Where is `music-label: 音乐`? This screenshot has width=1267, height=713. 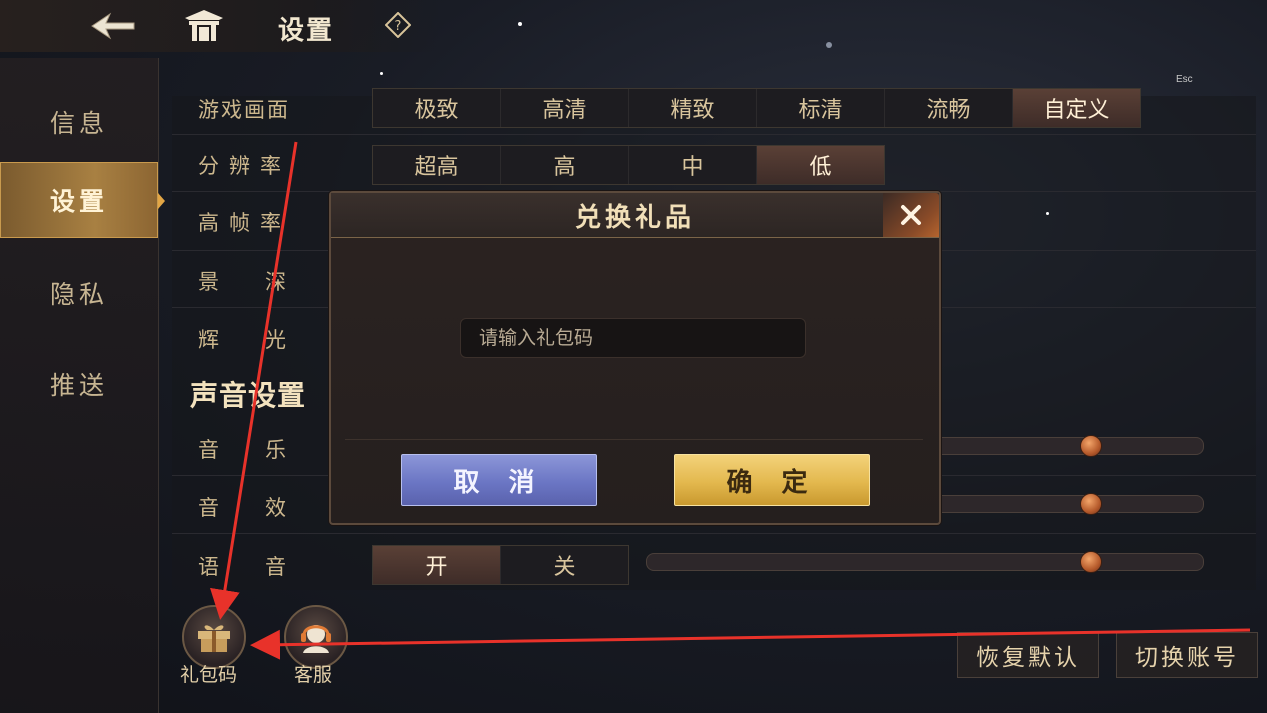 music-label: 音乐 is located at coordinates (265, 450).